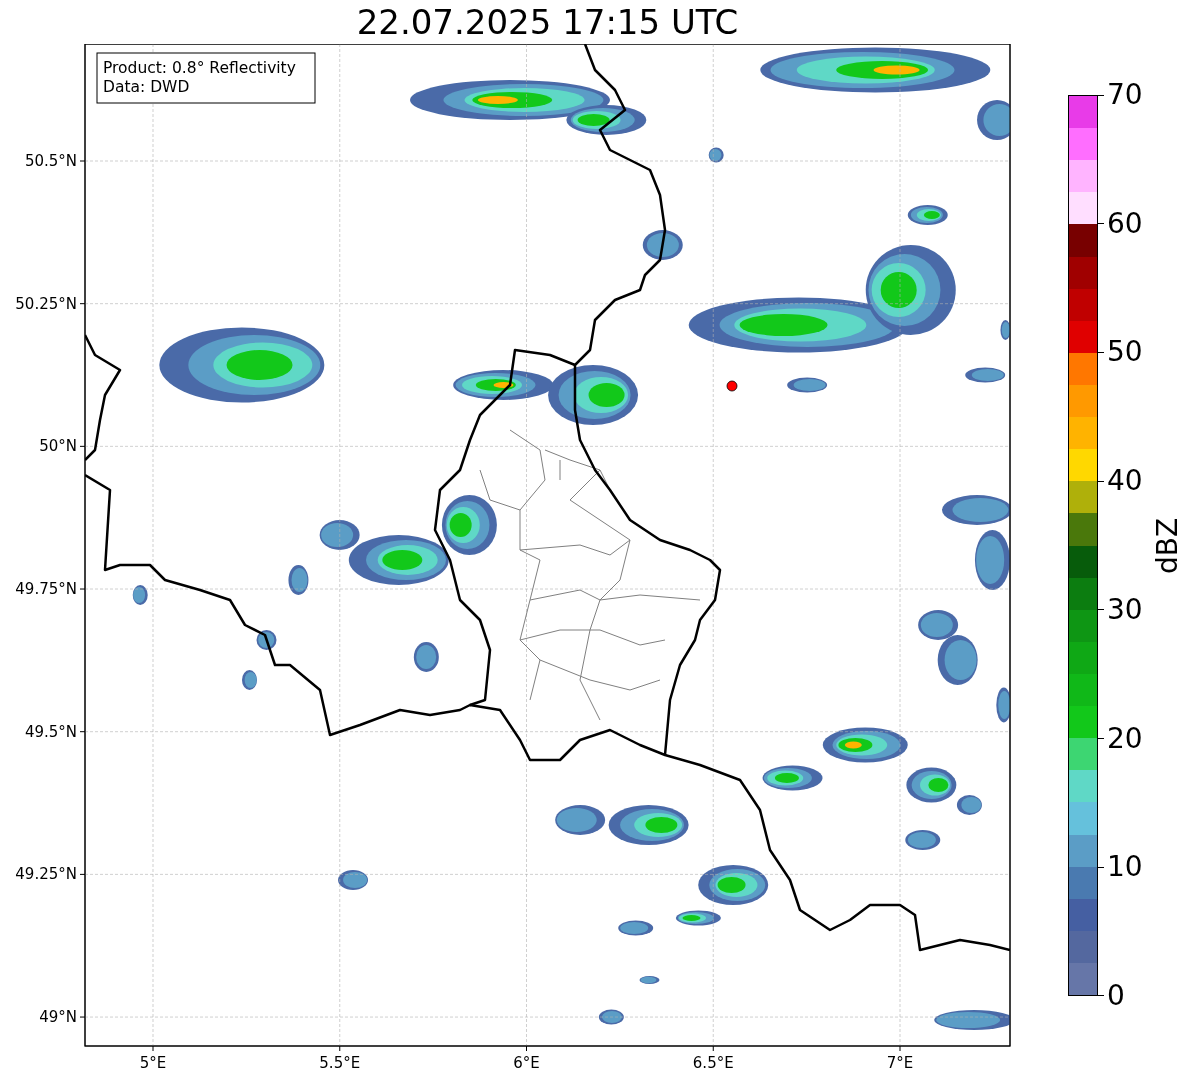 Image resolution: width=1202 pixels, height=1081 pixels. I want to click on latitude-label: 49.25°N, so click(46, 874).